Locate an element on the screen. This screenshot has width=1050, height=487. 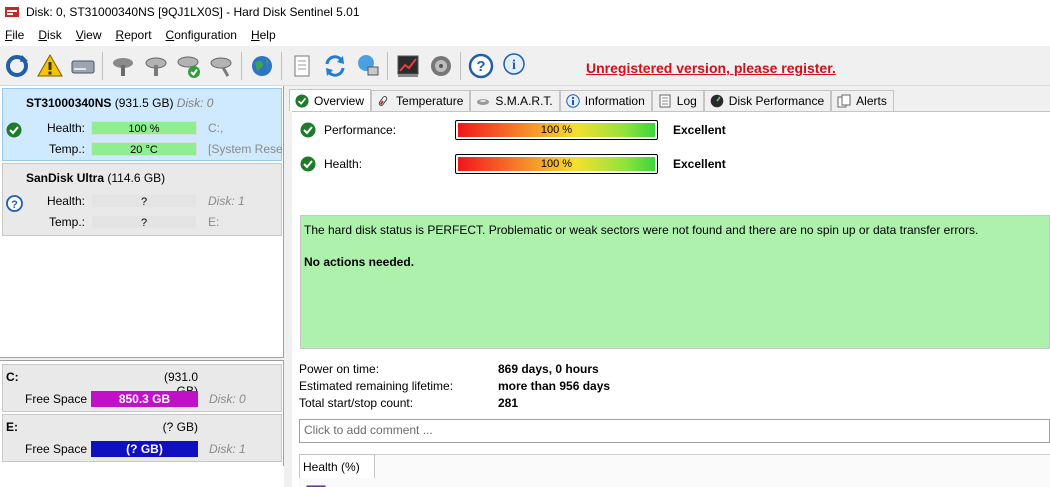
menu-configuration-mnemonic: C is located at coordinates (170, 35).